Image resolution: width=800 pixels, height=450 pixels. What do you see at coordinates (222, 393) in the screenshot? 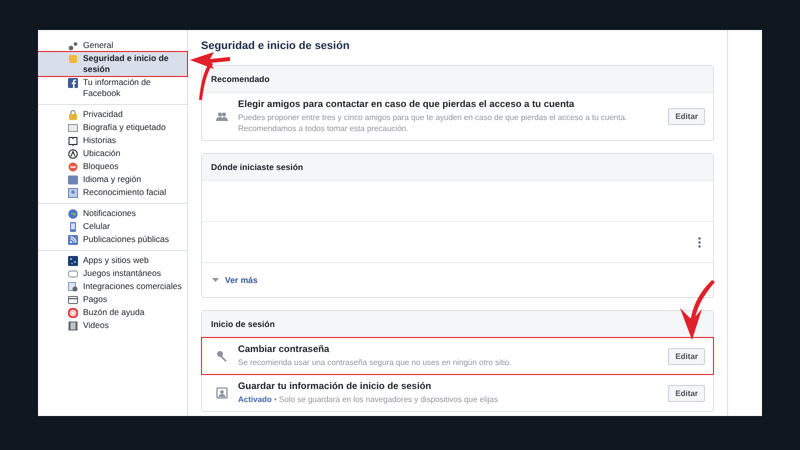
I see `portrait-icon` at bounding box center [222, 393].